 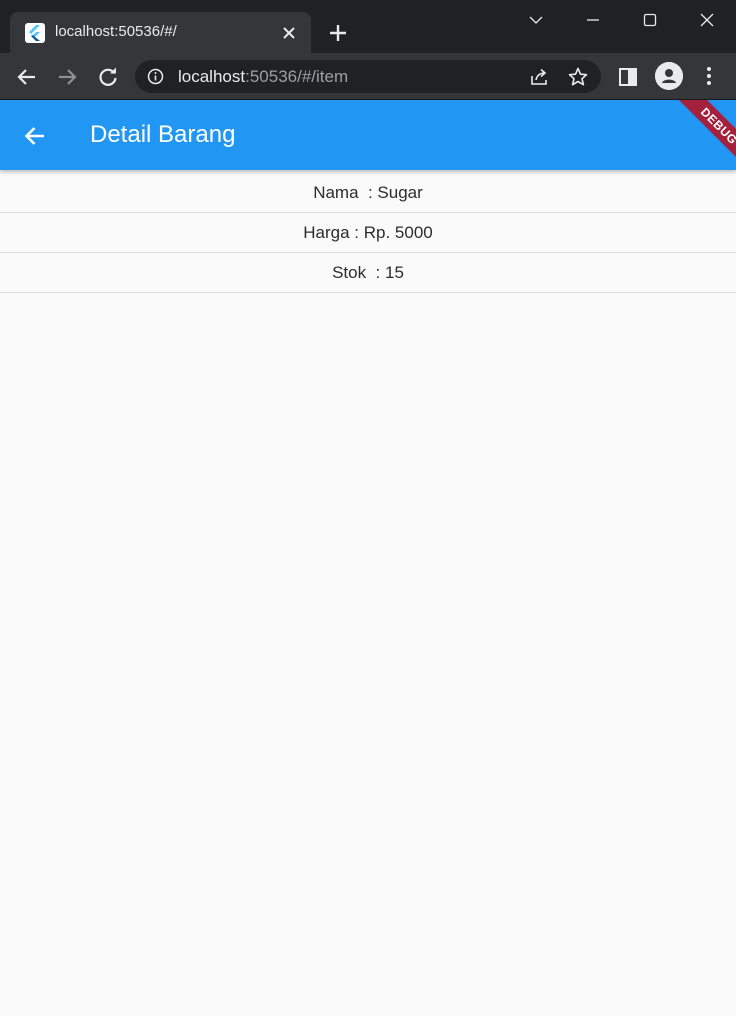 I want to click on debug-banner: DEBUG, so click(x=700, y=135).